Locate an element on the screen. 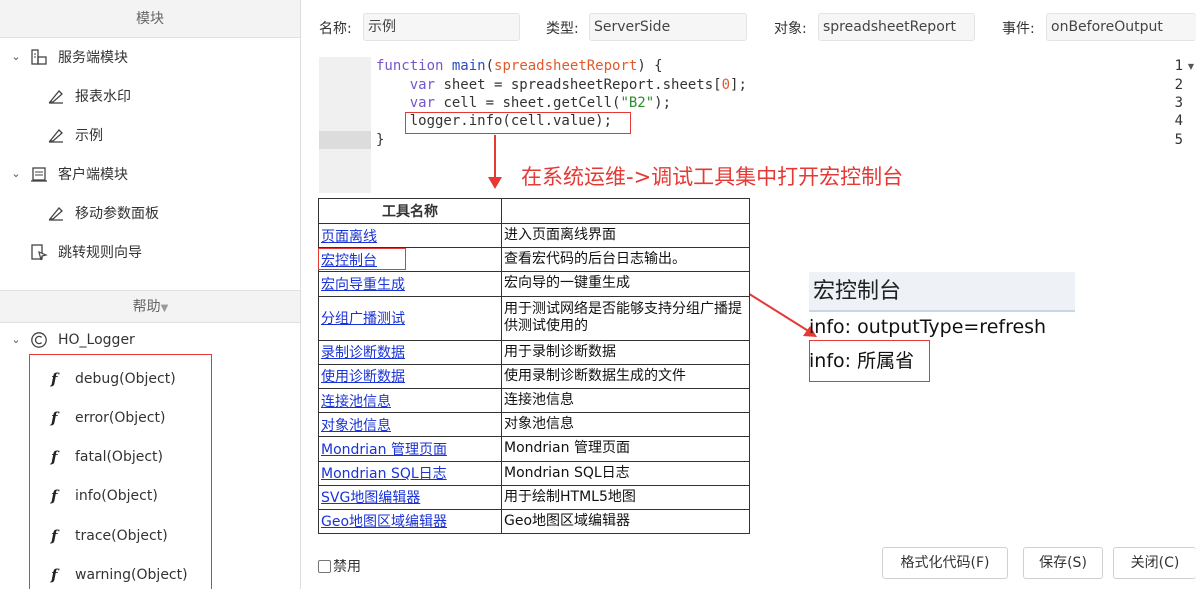 The height and width of the screenshot is (589, 1196). tool-description: 连接池信息 is located at coordinates (625, 400).